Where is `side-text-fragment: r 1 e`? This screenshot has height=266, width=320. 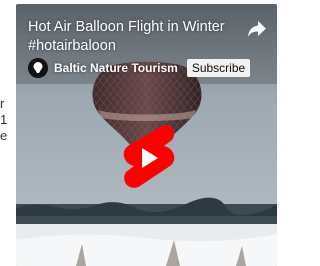
side-text-fragment: r 1 e is located at coordinates (7, 120).